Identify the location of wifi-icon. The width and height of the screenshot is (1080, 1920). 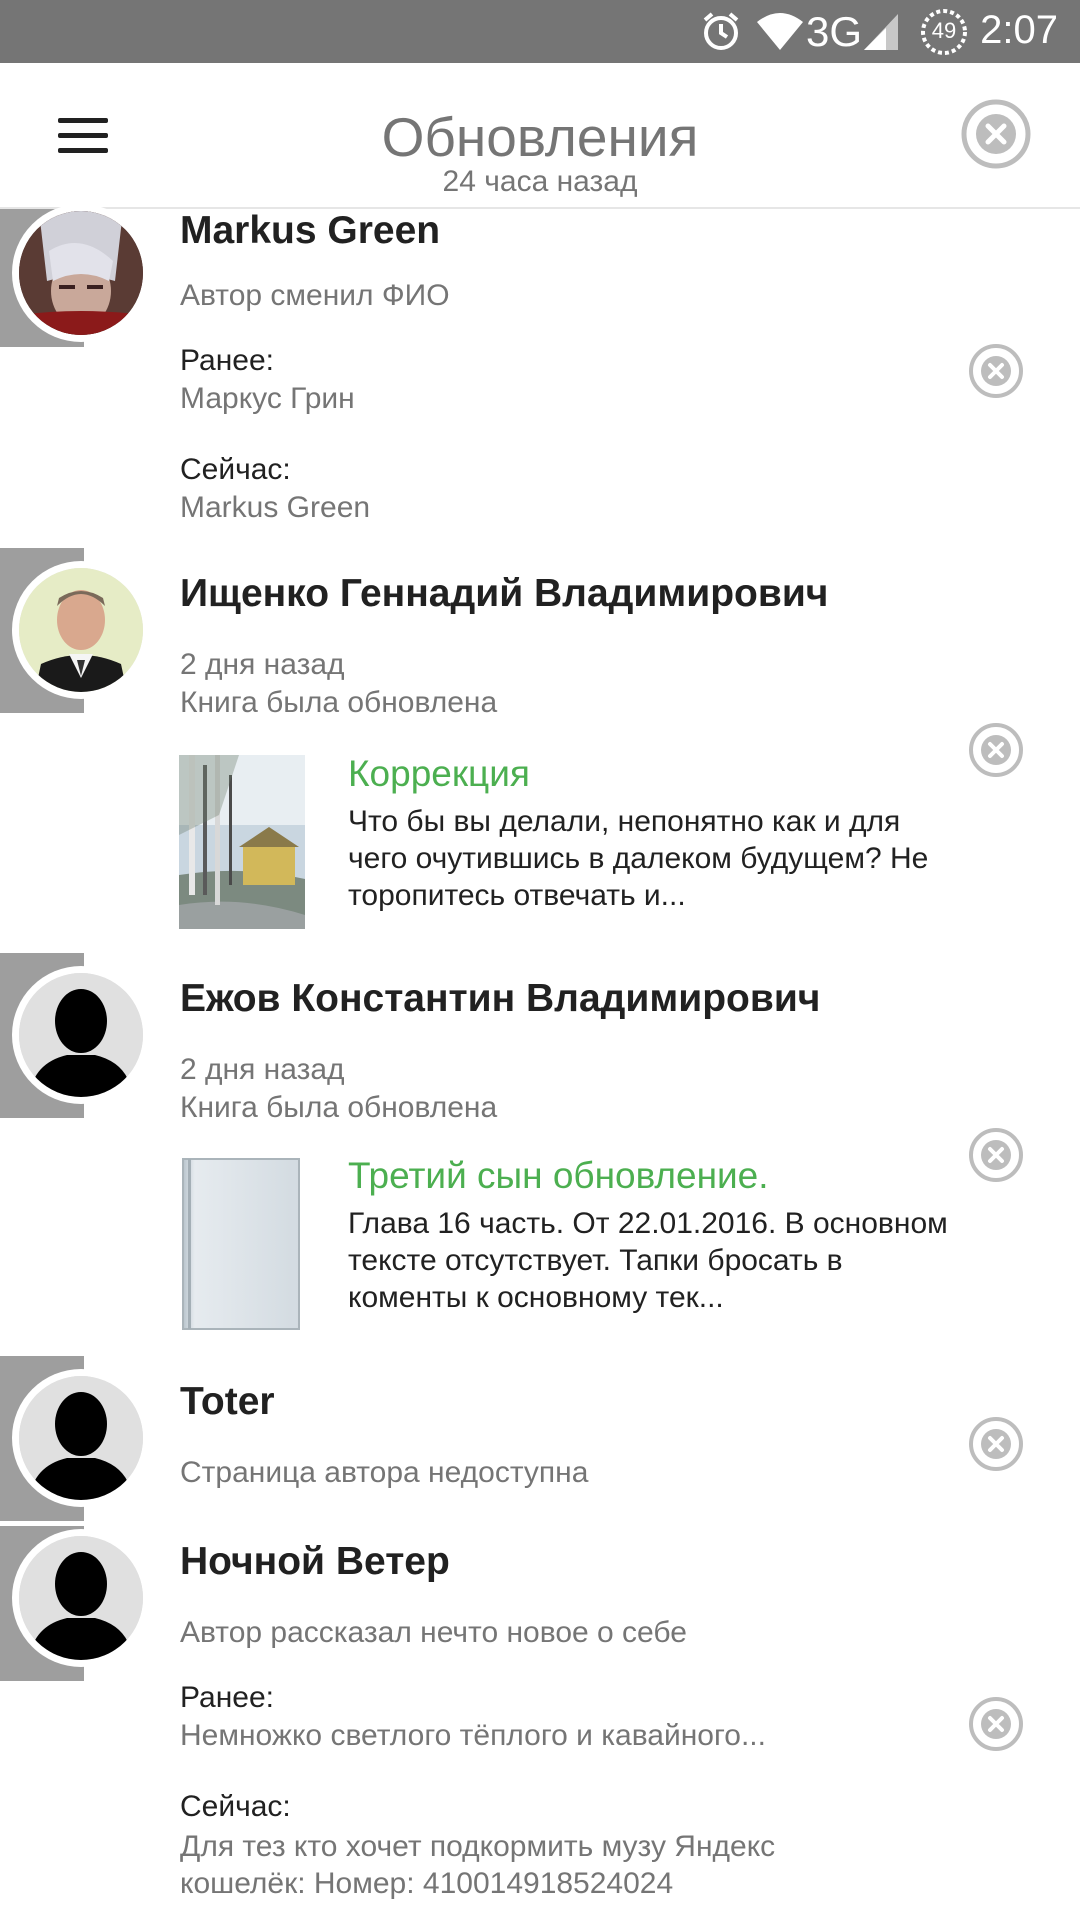
(780, 31).